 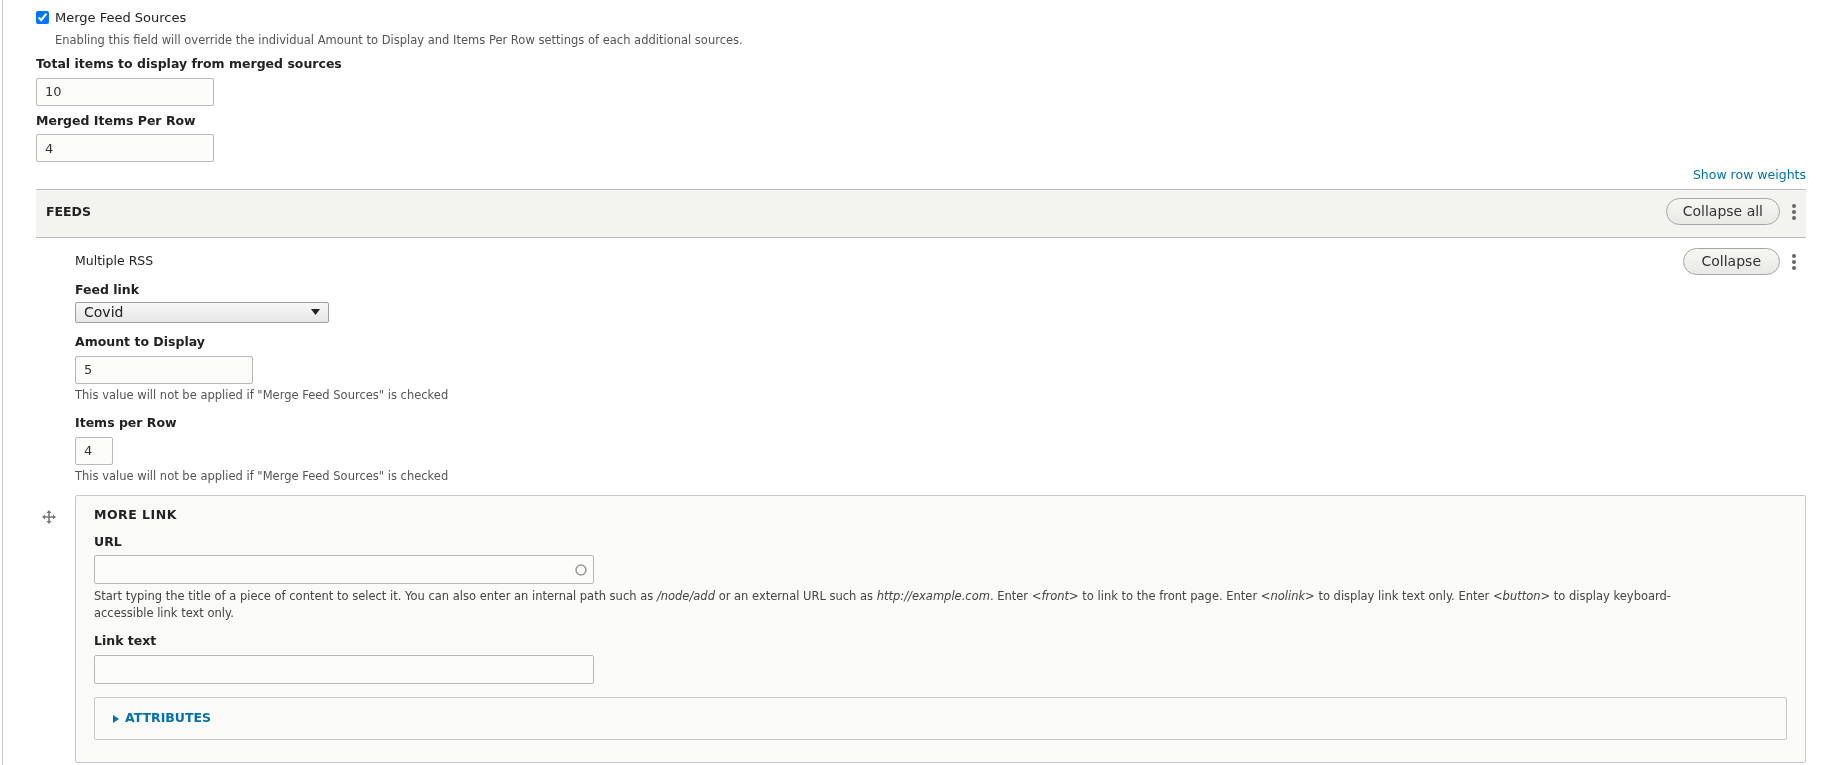 I want to click on number-field: 5, so click(x=164, y=369).